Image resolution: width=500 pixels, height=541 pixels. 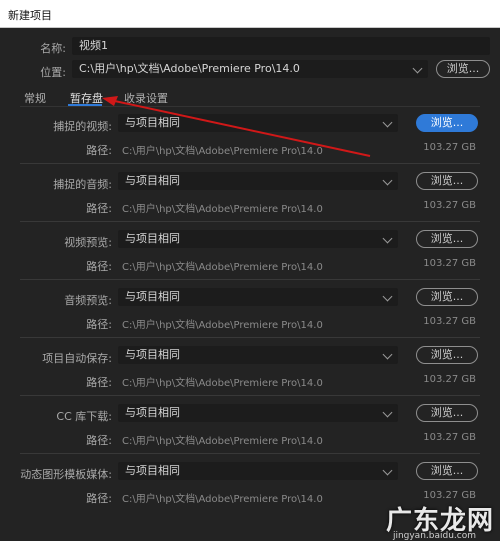 I want to click on annotation-arrow-shaft, so click(x=240, y=128).